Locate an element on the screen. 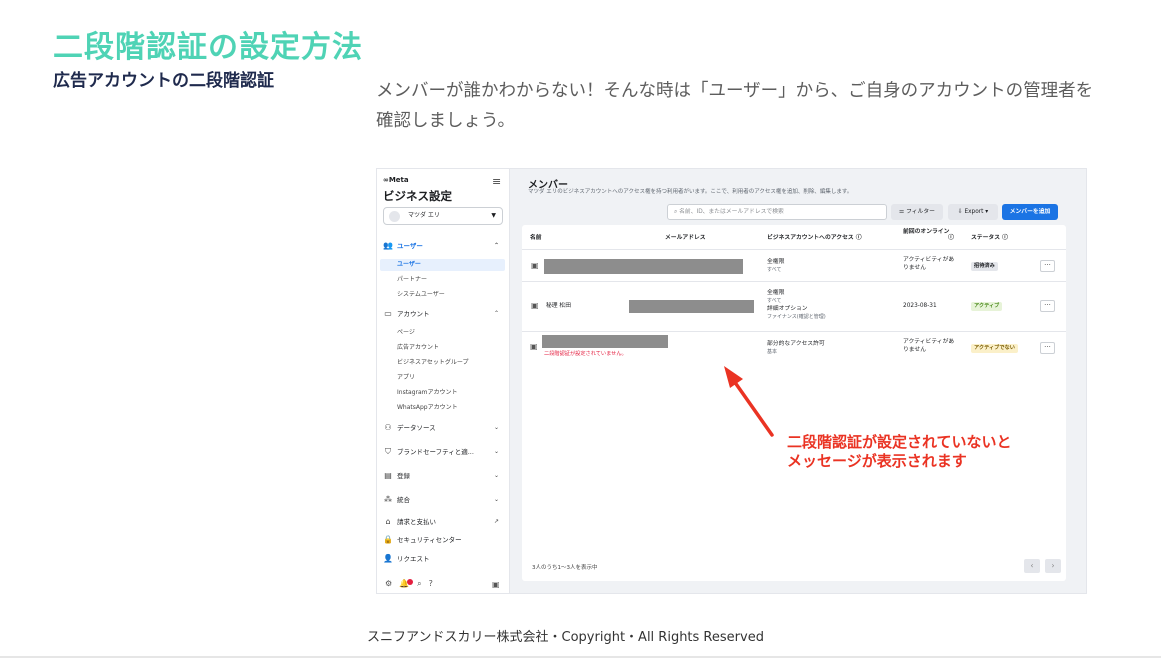  folder-icon: ▭ is located at coordinates (388, 313).